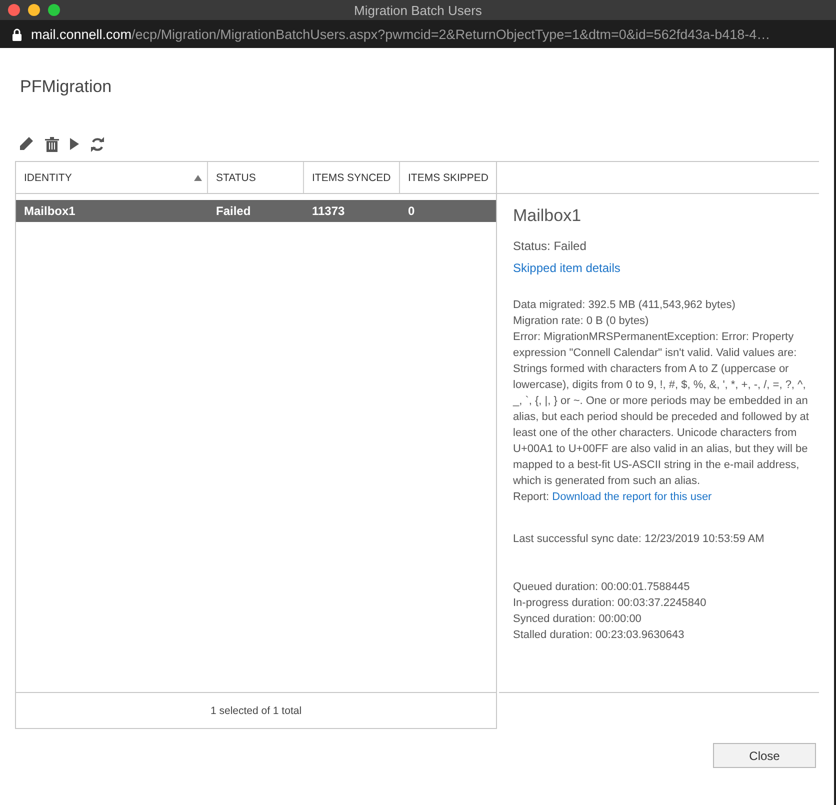 This screenshot has height=805, width=836. Describe the element at coordinates (764, 755) in the screenshot. I see `close-button: Close` at that location.